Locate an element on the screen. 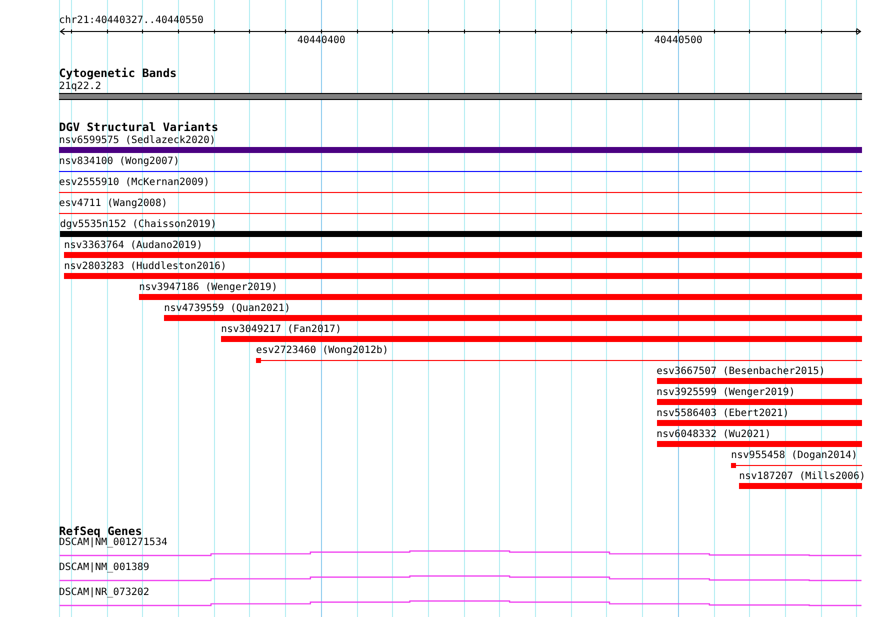 The width and height of the screenshot is (890, 617). variant-label: nsv955458 (Dogan2014) is located at coordinates (794, 455).